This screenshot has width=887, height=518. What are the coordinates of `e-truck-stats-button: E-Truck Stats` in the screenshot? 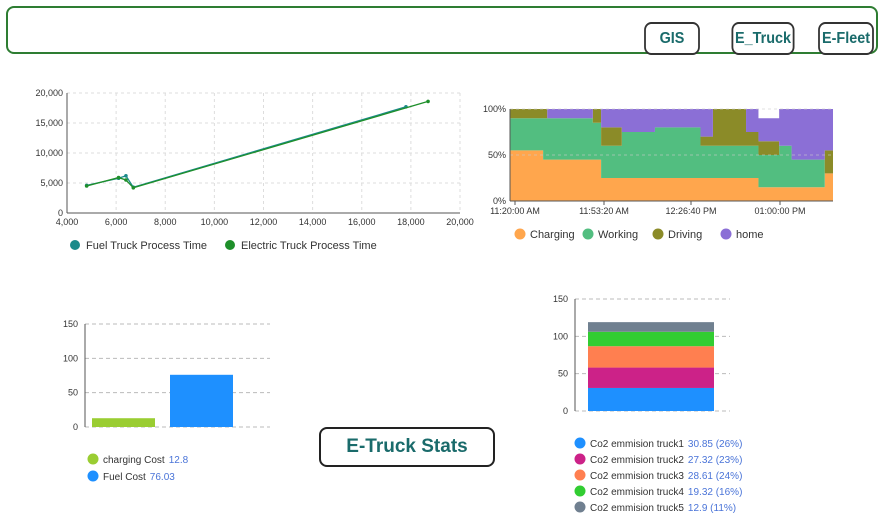 It's located at (407, 447).